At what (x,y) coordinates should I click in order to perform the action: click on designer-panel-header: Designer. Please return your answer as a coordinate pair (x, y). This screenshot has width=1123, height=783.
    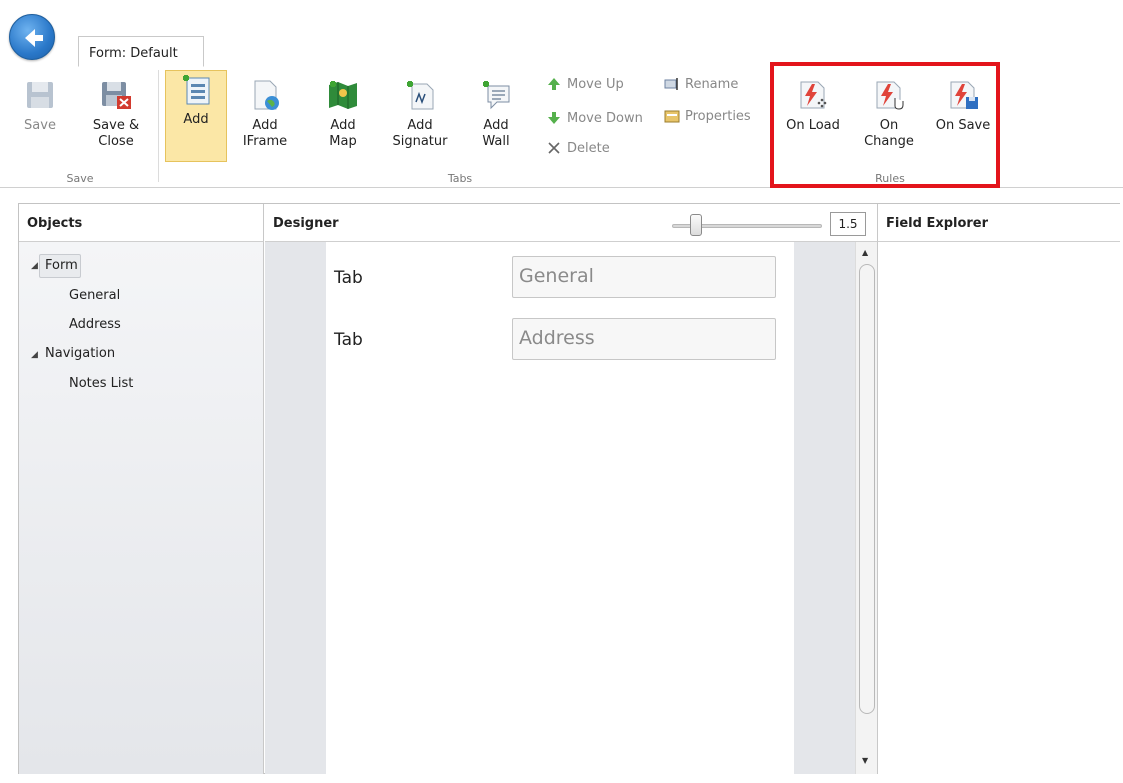
    Looking at the image, I should click on (571, 223).